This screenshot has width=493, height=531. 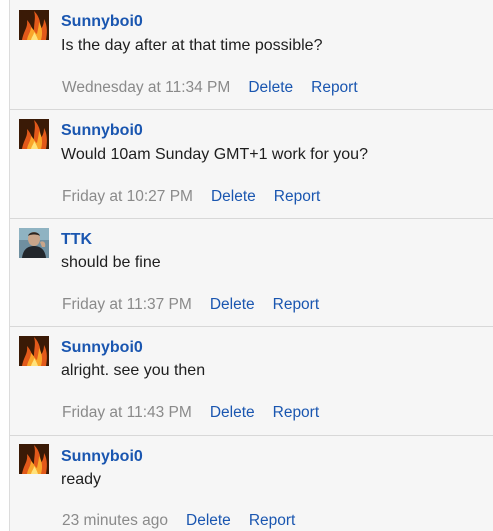 I want to click on message-meta: 23 minutes ago Delete Report, so click(x=178, y=521).